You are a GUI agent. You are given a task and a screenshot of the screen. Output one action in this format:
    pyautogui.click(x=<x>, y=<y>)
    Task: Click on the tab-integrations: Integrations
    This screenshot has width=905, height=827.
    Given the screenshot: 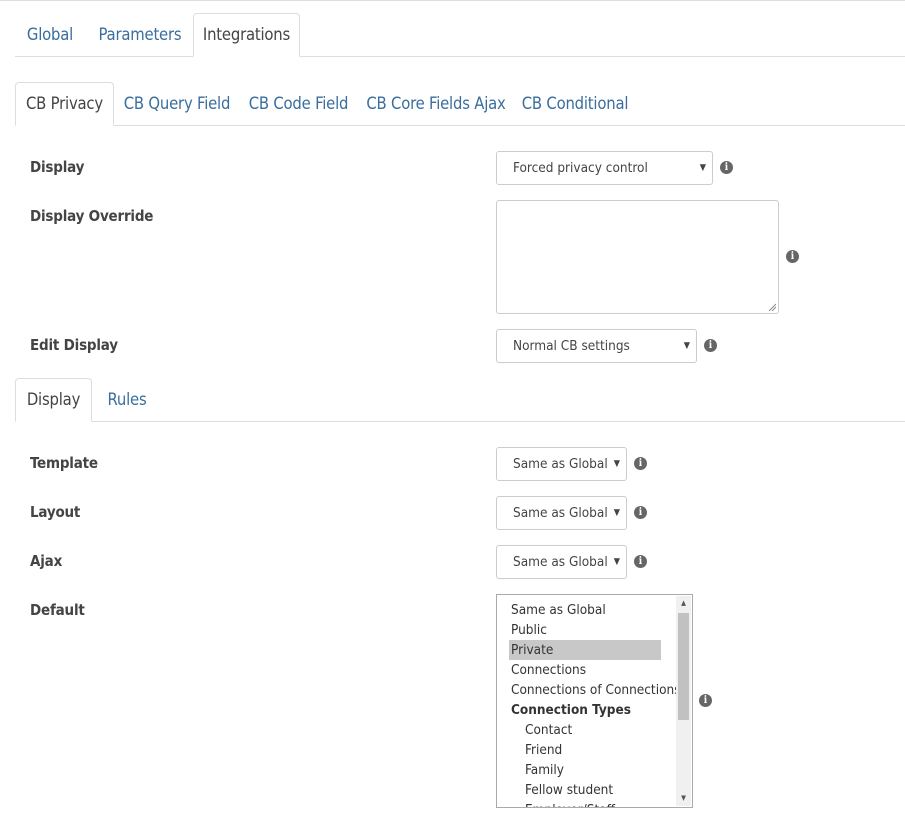 What is the action you would take?
    pyautogui.click(x=246, y=35)
    